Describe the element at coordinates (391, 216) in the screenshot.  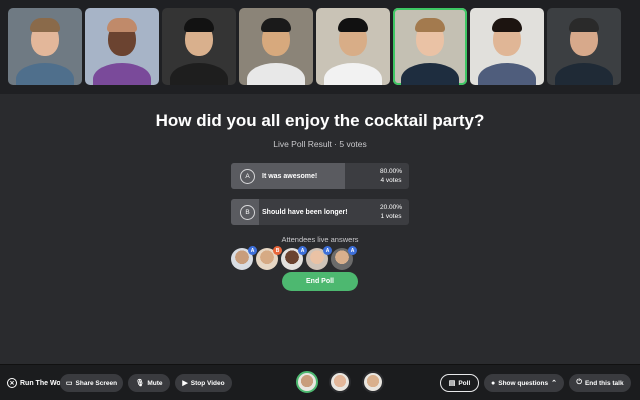
I see `poll-option-b-votes: 1 votes` at that location.